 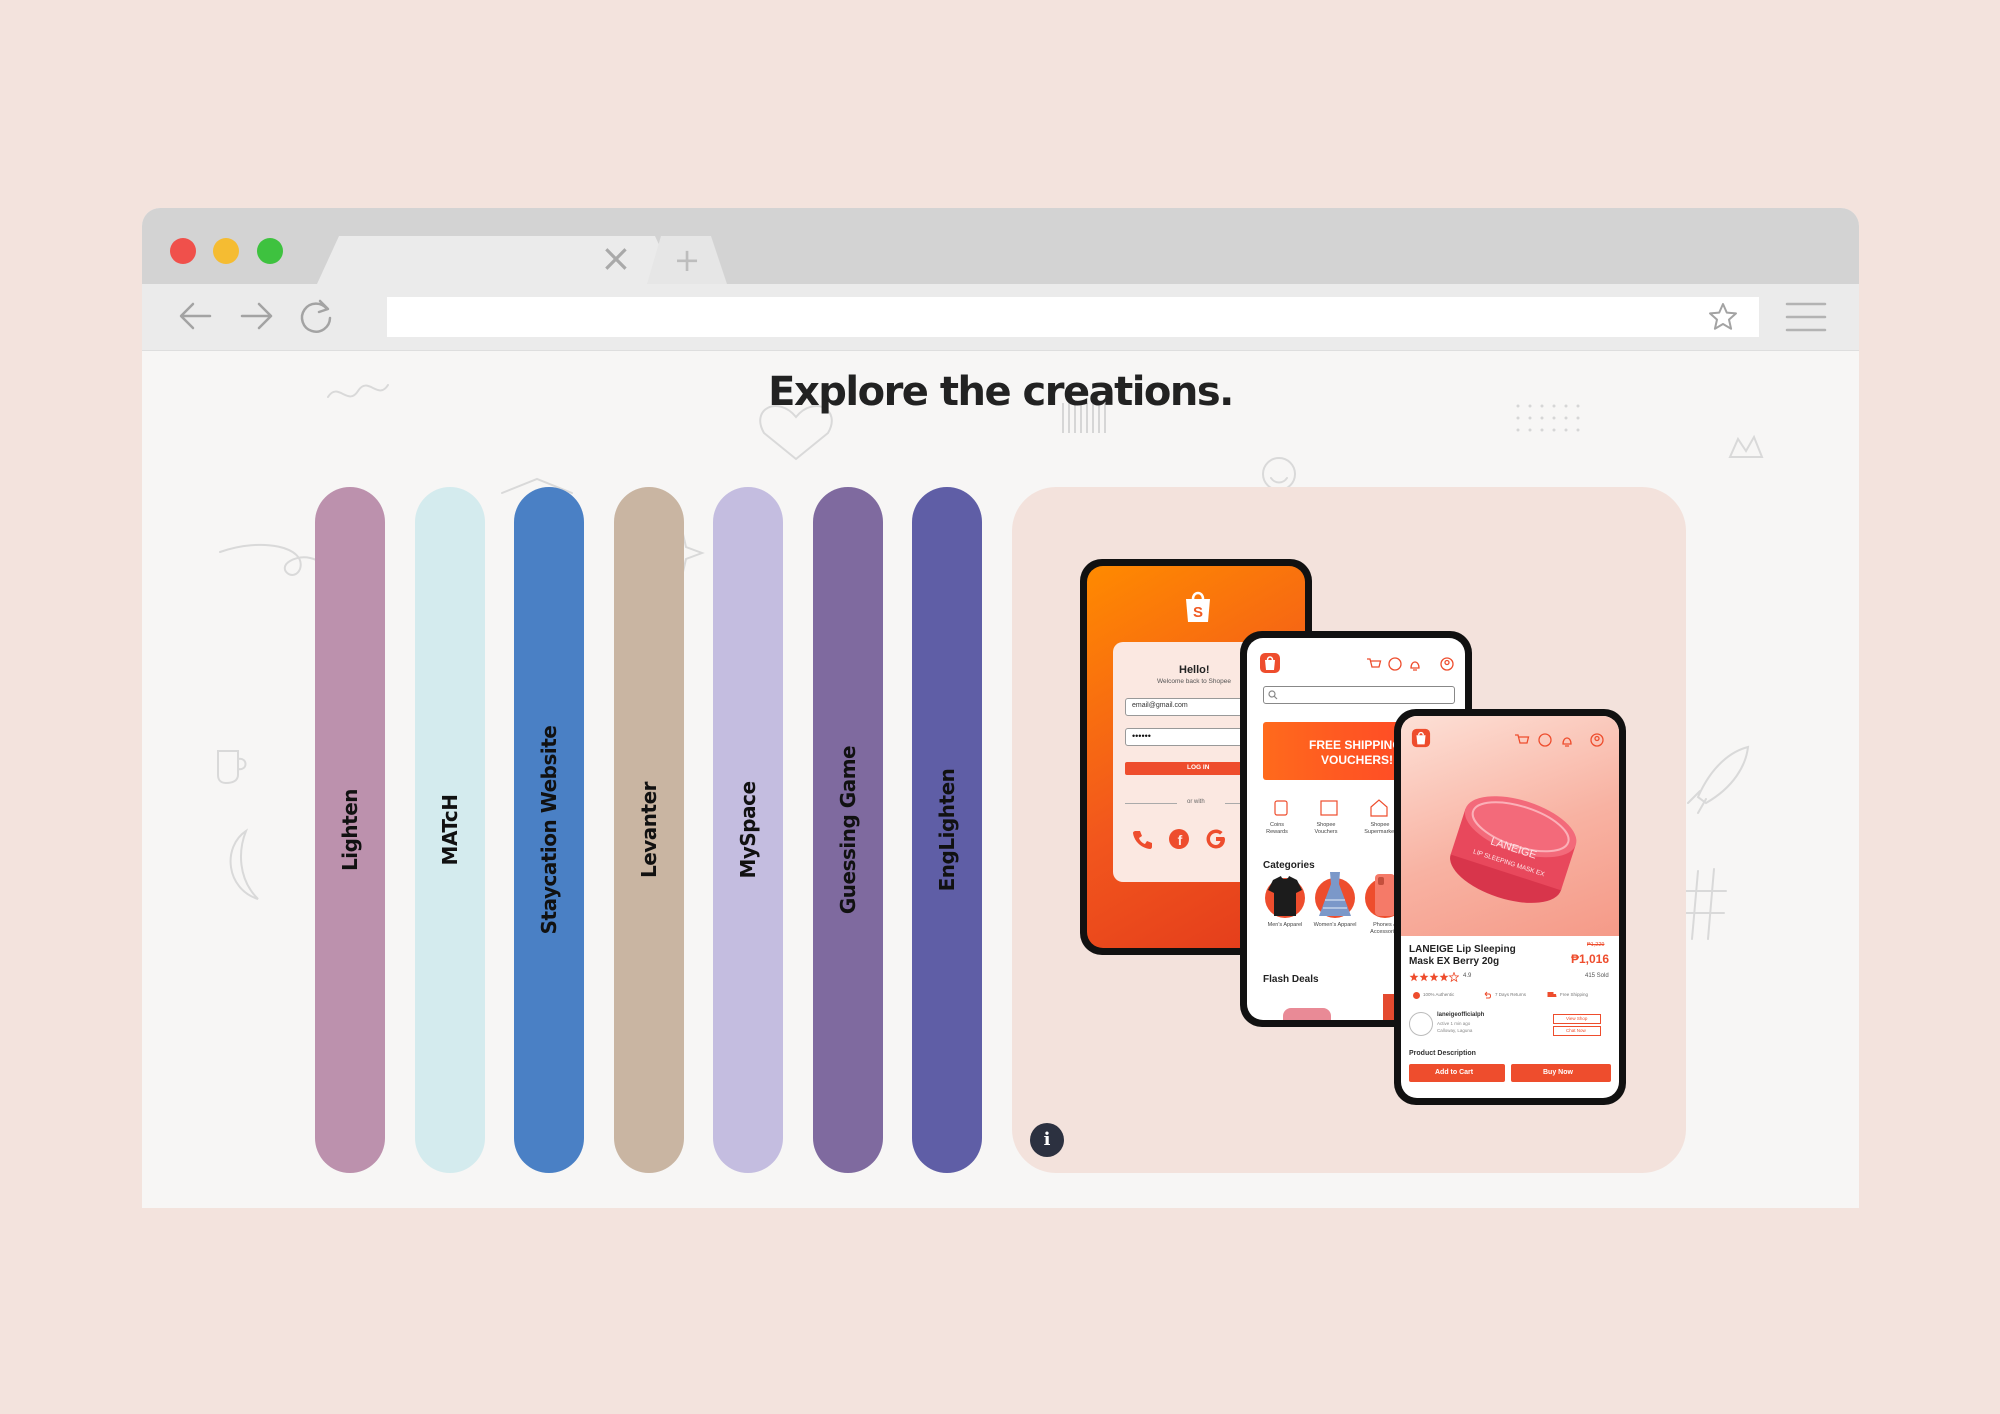 I want to click on flash-deals-title: Flash Deals, so click(x=1291, y=979).